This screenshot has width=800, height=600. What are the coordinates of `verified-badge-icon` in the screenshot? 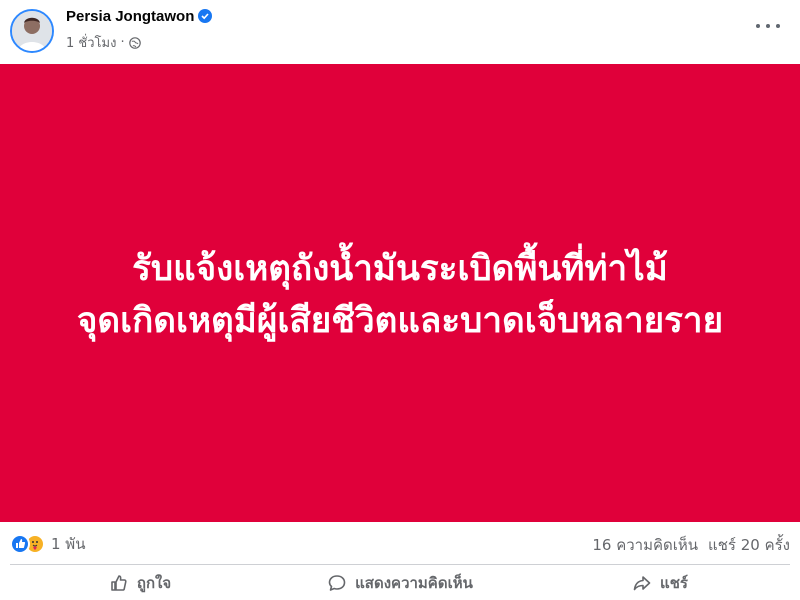 It's located at (205, 16).